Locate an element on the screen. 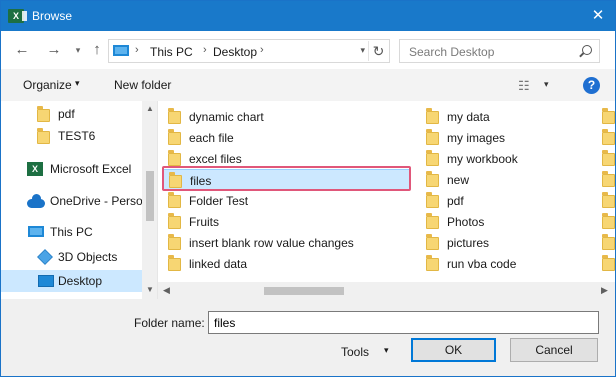 This screenshot has height=377, width=616. folder-item-label: Fruits is located at coordinates (204, 222).